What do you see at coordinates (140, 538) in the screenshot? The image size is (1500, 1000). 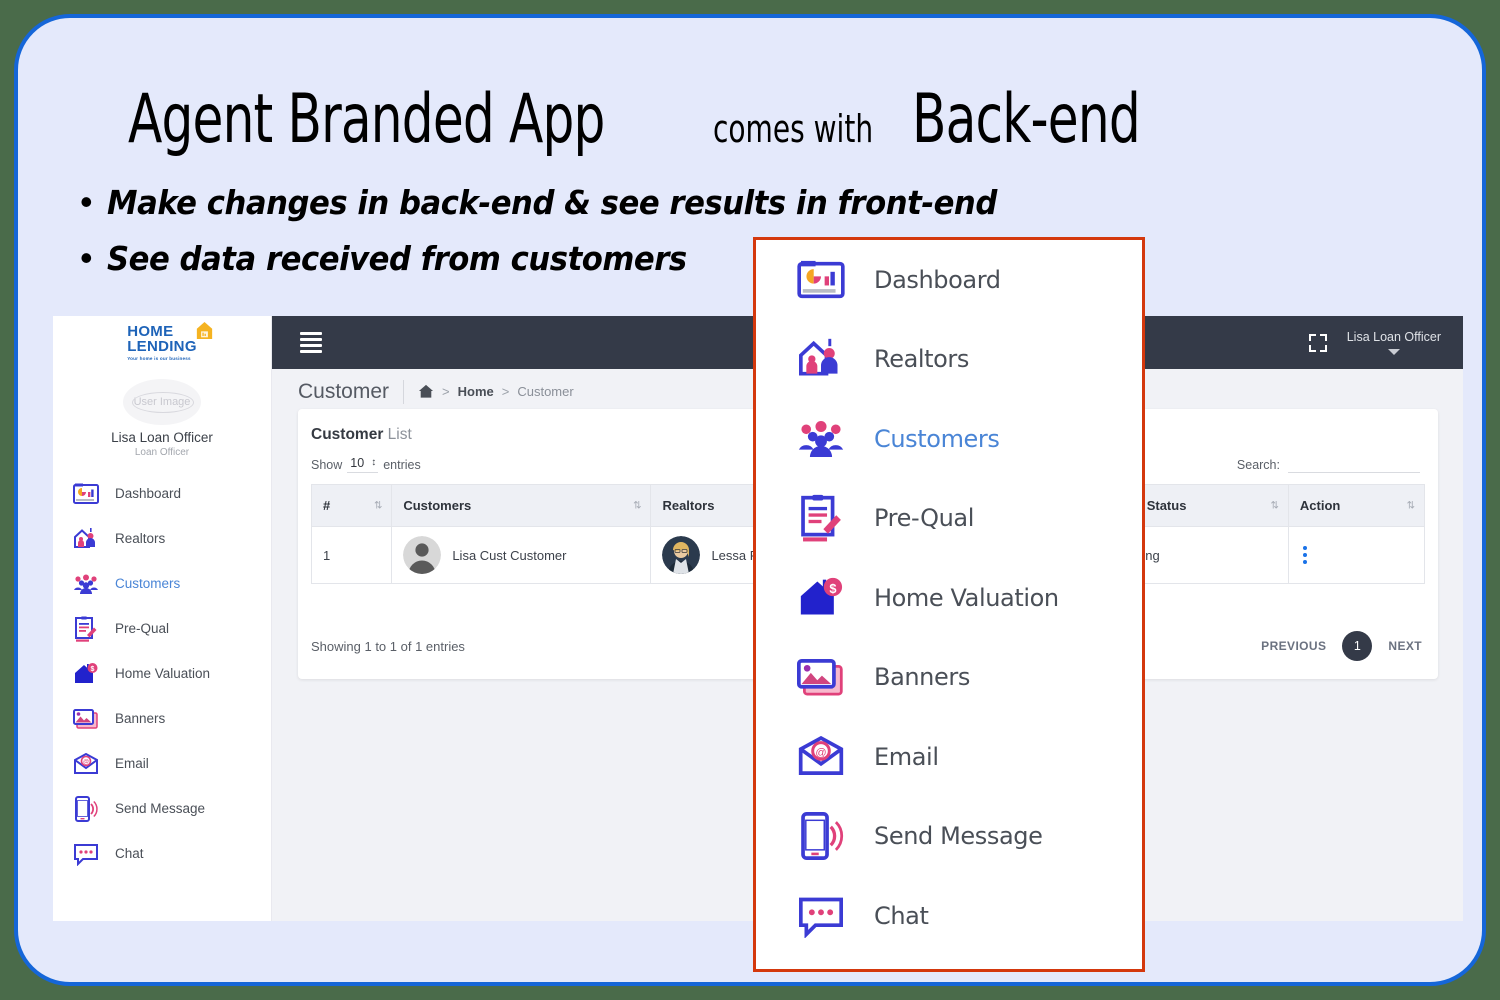 I see `sidebar-item-label: Realtors` at bounding box center [140, 538].